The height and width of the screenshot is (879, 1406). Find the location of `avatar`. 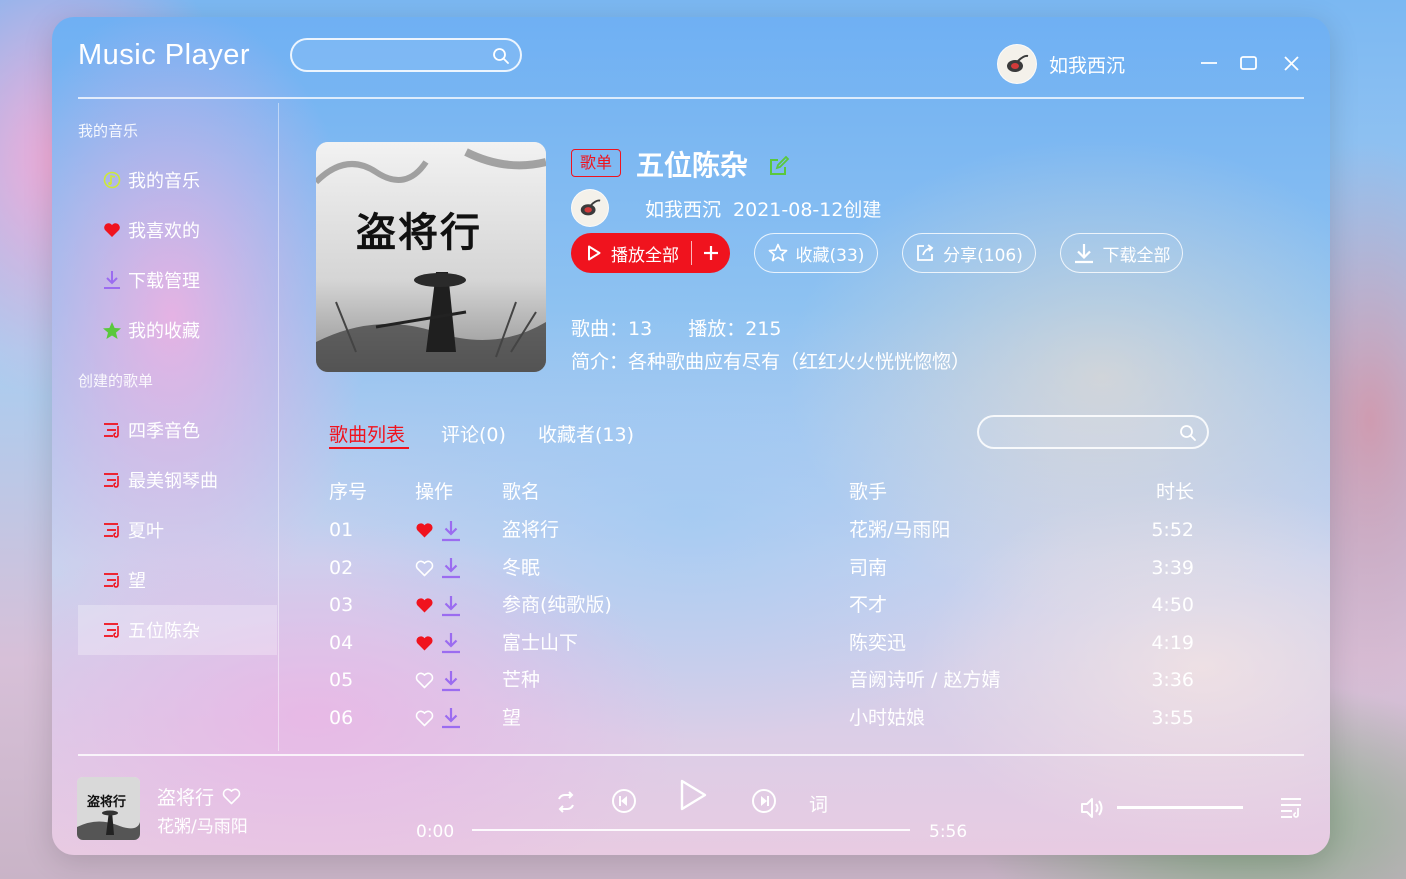

avatar is located at coordinates (1017, 64).